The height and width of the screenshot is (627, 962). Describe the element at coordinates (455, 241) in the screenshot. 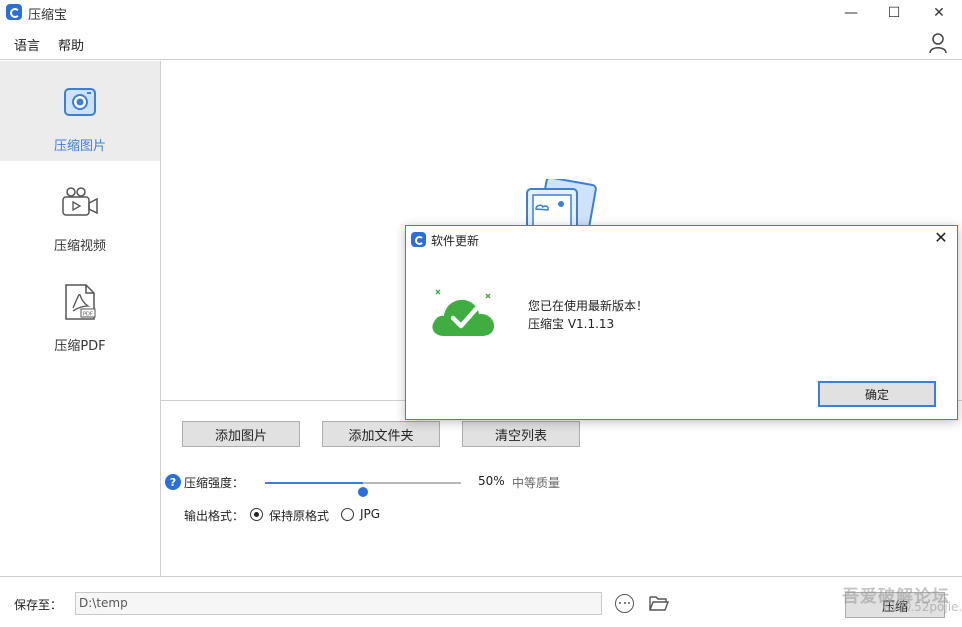

I see `dialog-title: 软件更新` at that location.